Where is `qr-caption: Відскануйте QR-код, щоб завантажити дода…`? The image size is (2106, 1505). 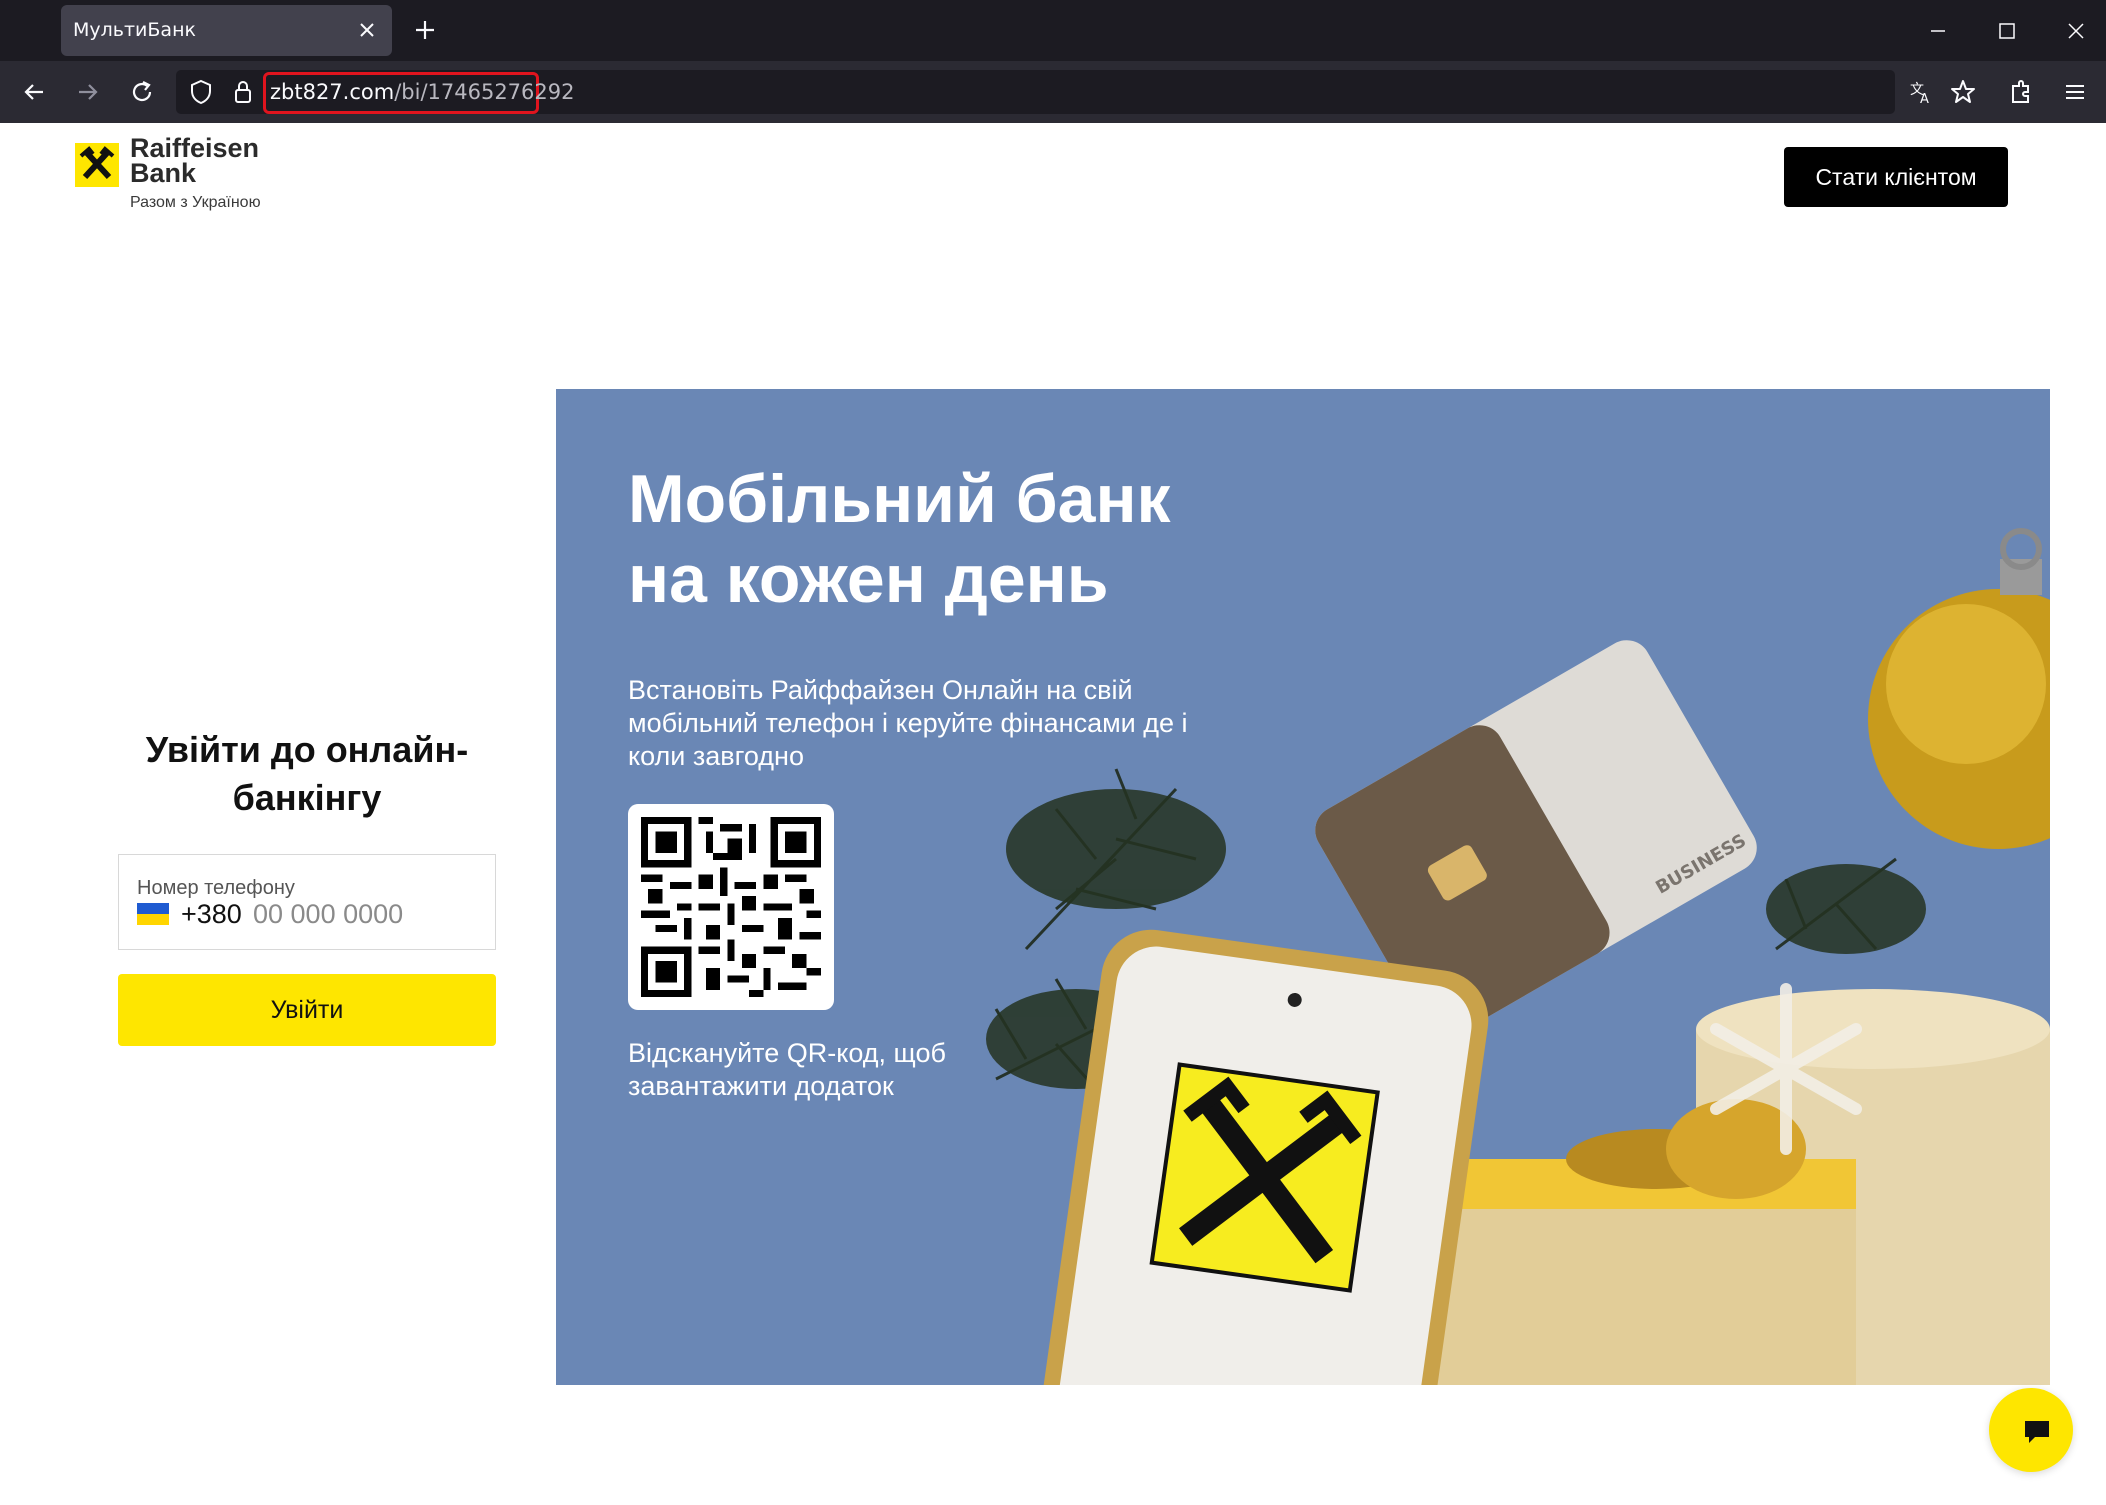
qr-caption: Відскануйте QR-код, щоб завантажити дода… is located at coordinates (787, 1069).